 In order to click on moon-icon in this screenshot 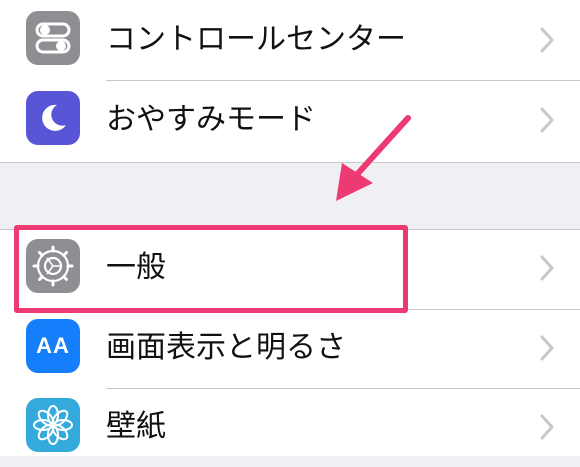, I will do `click(53, 118)`.